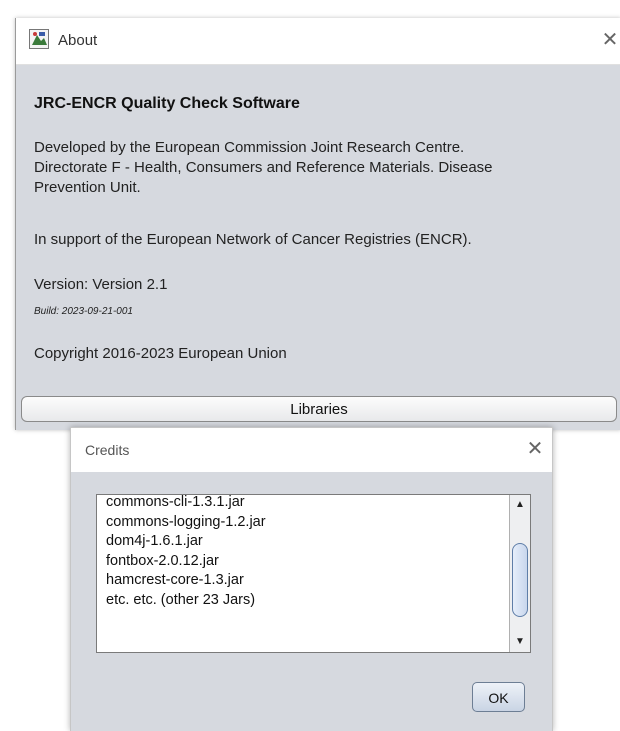 The width and height of the screenshot is (620, 731). What do you see at coordinates (186, 542) in the screenshot?
I see `list-item: dom4j-1.6.1.jar` at bounding box center [186, 542].